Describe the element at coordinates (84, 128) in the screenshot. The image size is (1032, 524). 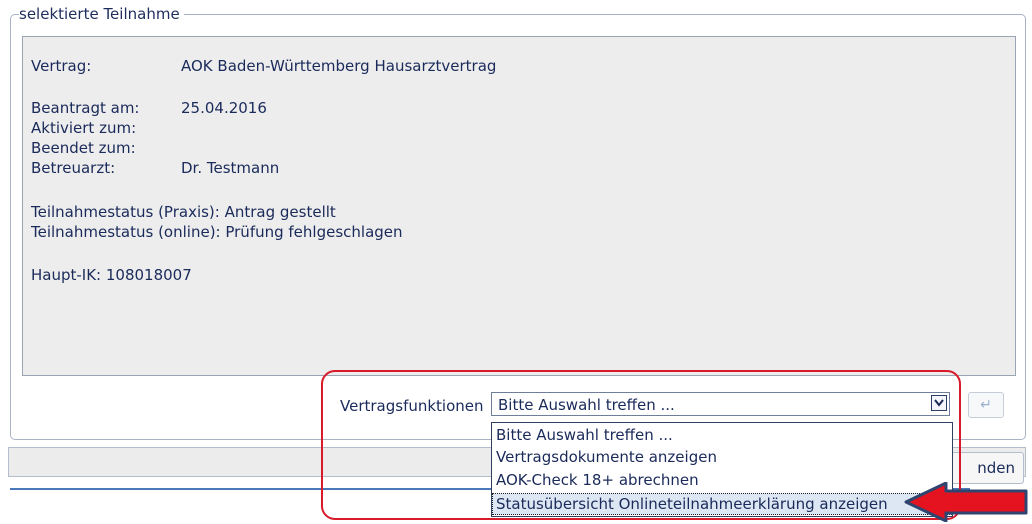
I see `activated-label: Aktiviert zum:` at that location.